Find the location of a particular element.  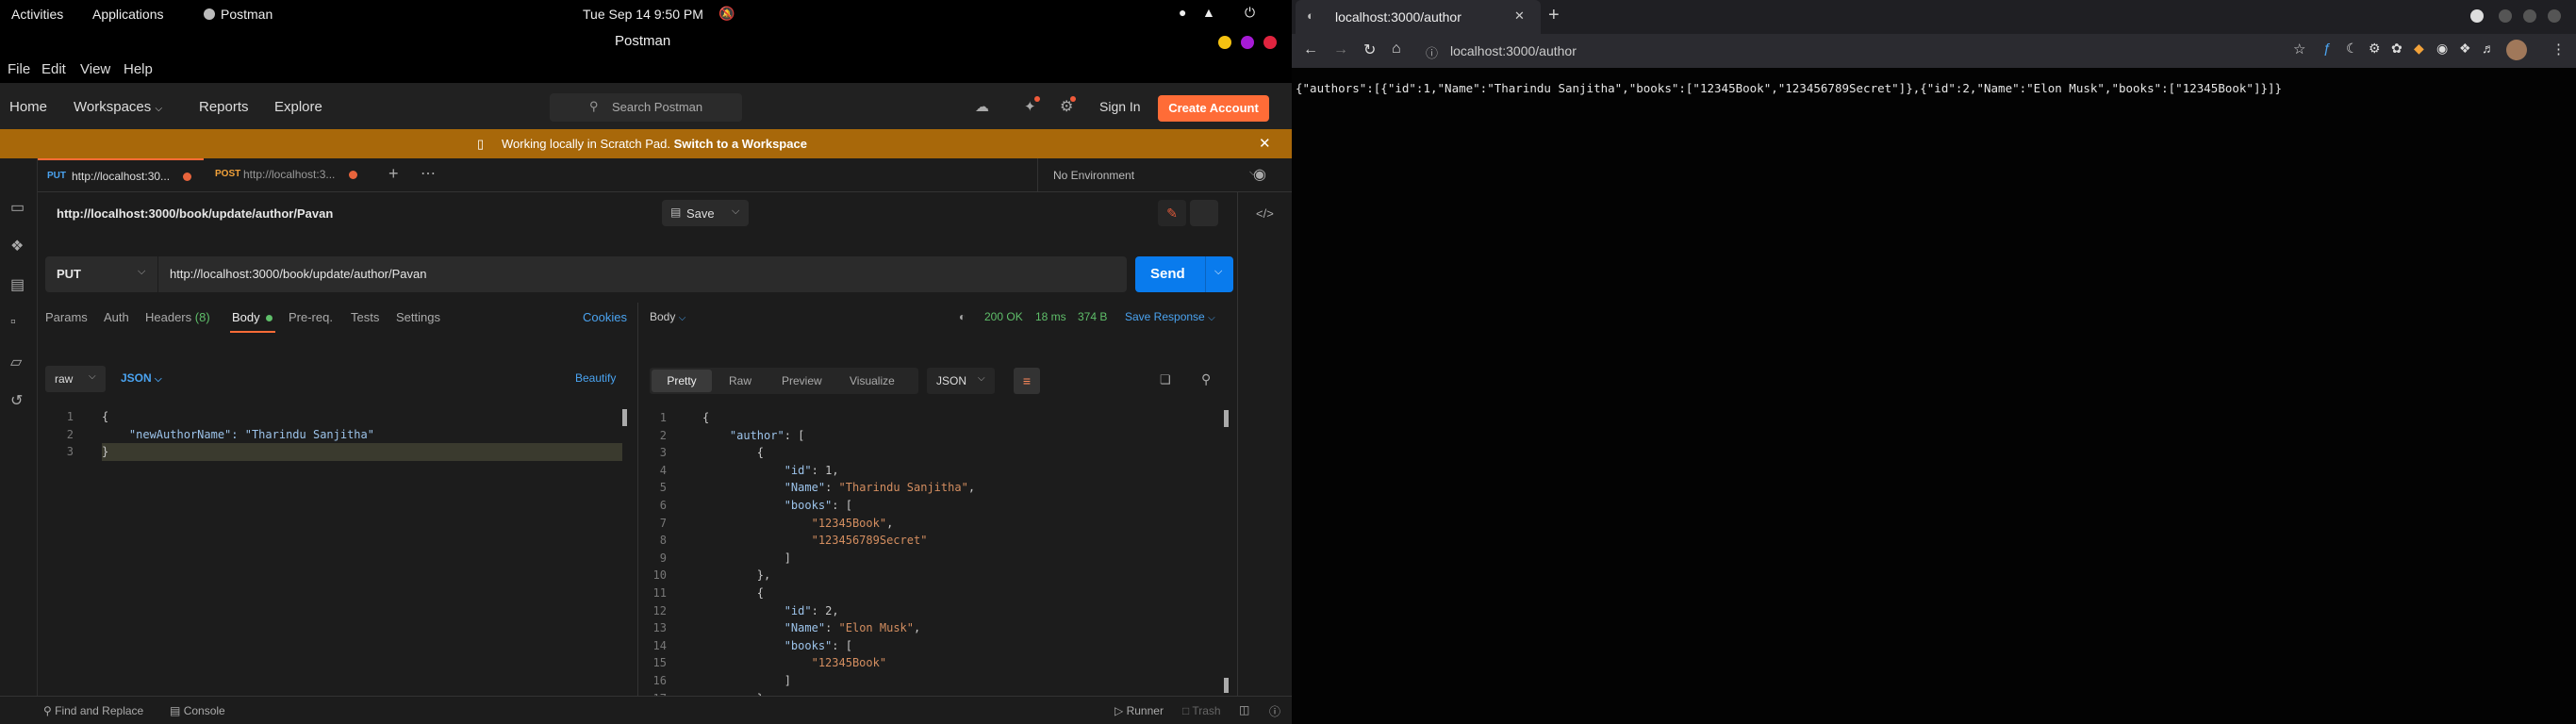

comment-icon is located at coordinates (1204, 213).